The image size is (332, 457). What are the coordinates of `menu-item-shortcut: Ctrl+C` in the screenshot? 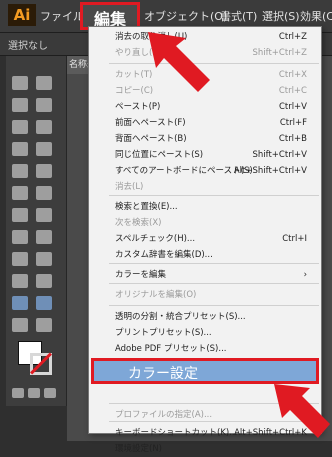 It's located at (292, 91).